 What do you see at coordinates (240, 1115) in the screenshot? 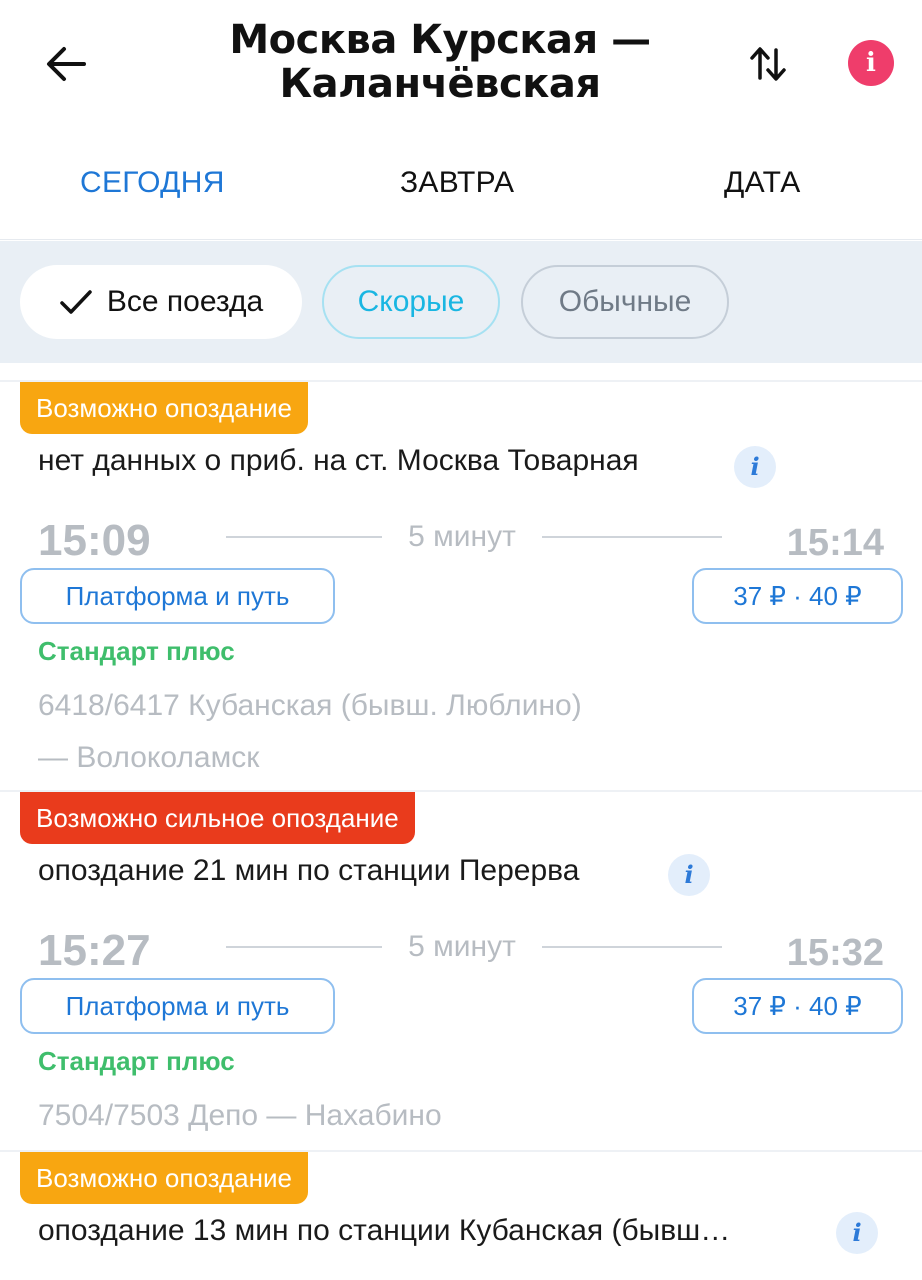
I see `route-line-1: 7504/7503 Депо — Нахабино` at bounding box center [240, 1115].